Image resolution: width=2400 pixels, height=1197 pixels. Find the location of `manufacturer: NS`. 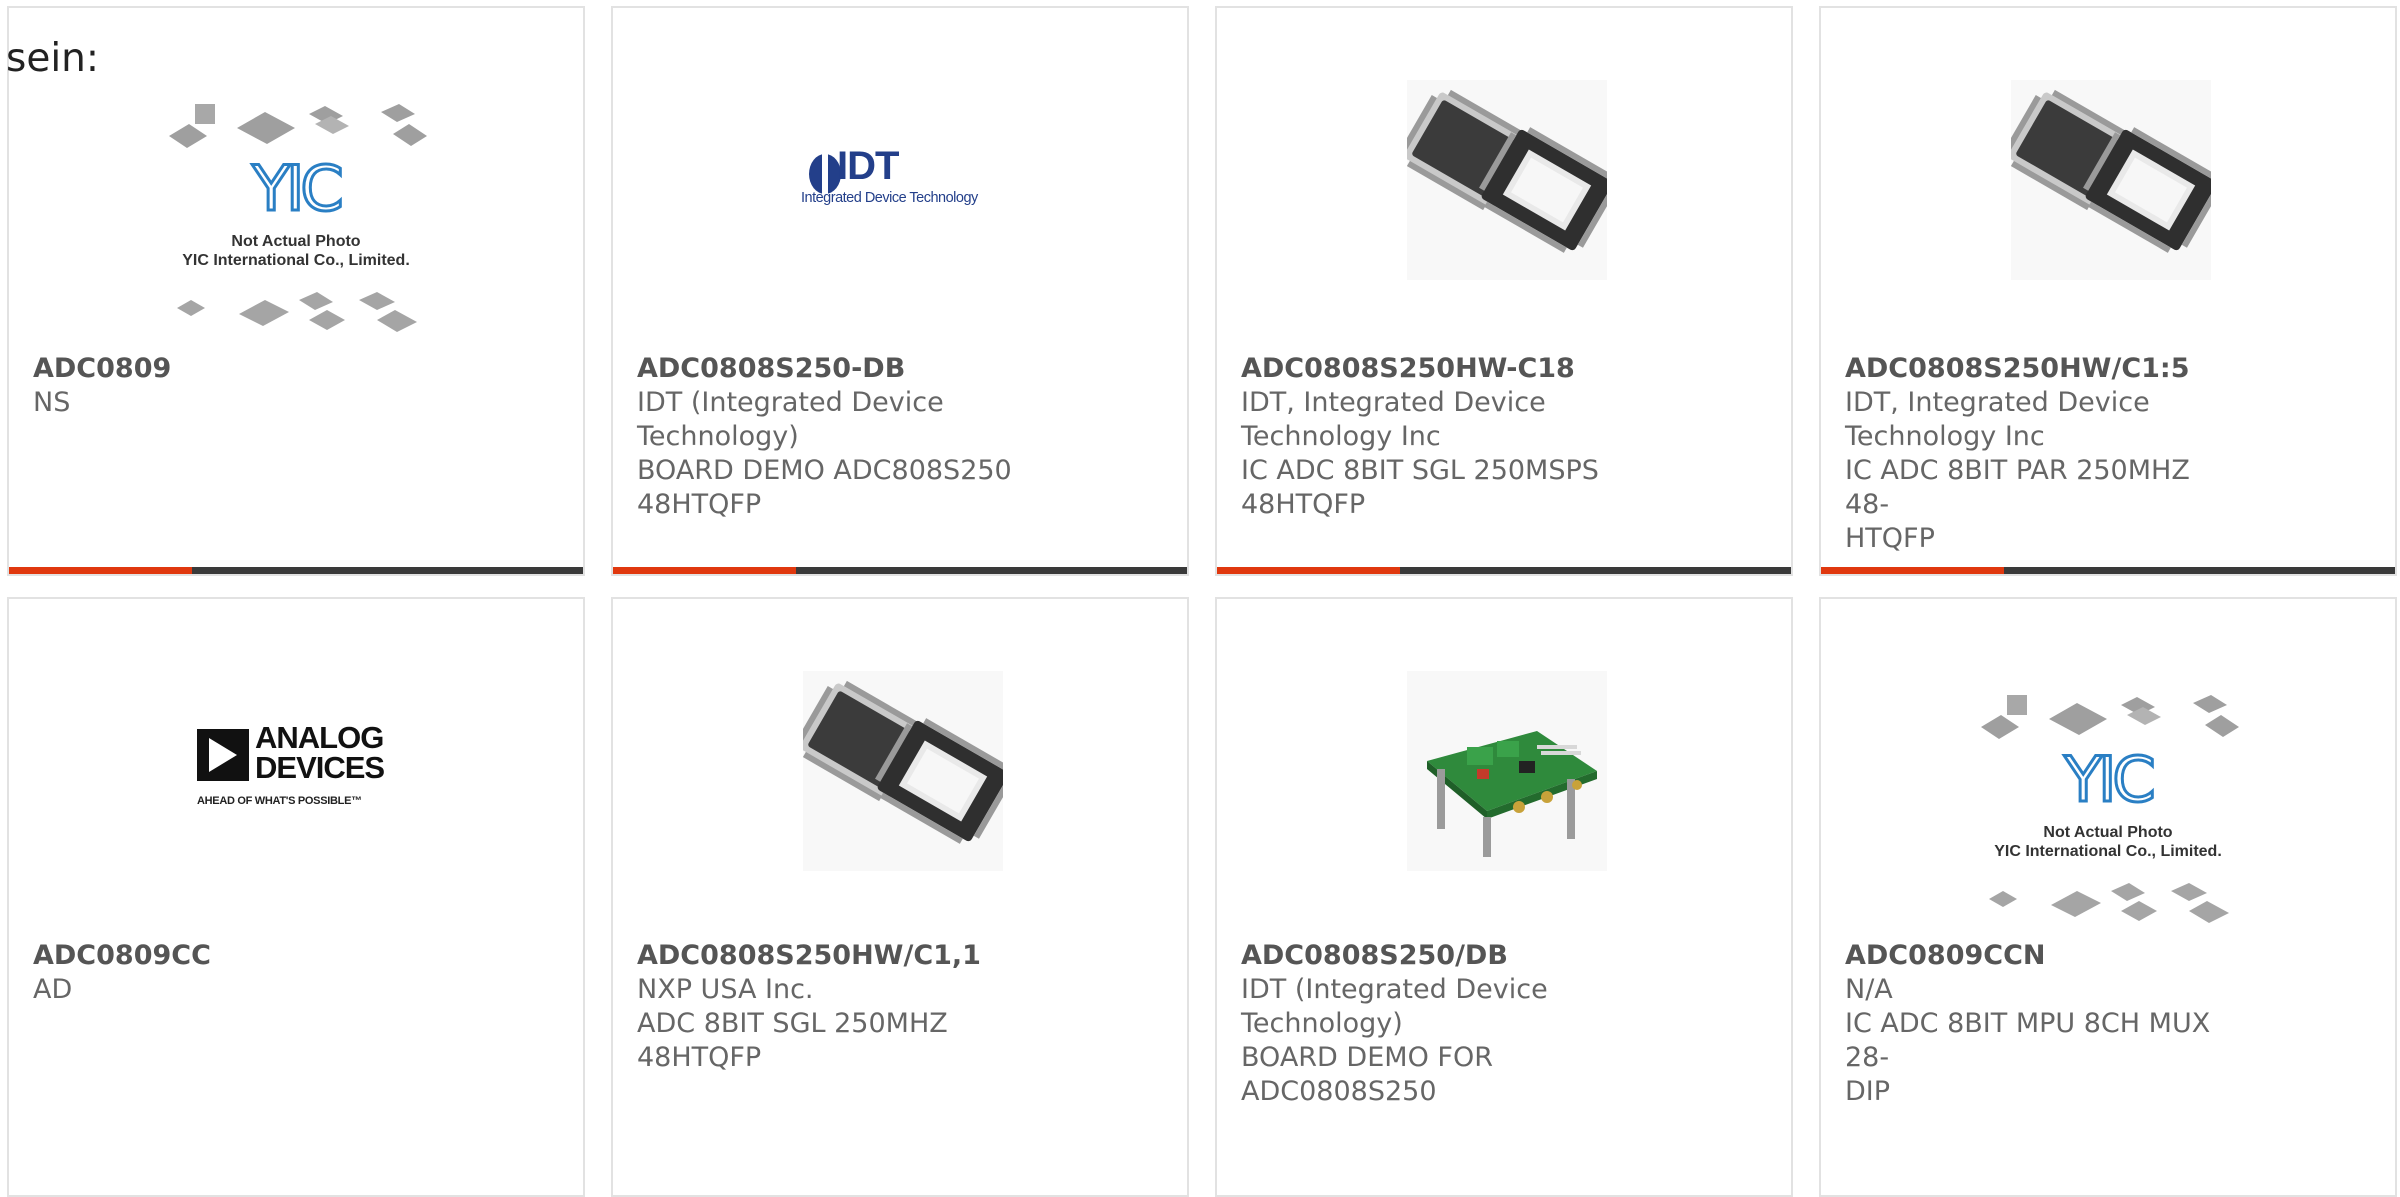

manufacturer: NS is located at coordinates (52, 402).